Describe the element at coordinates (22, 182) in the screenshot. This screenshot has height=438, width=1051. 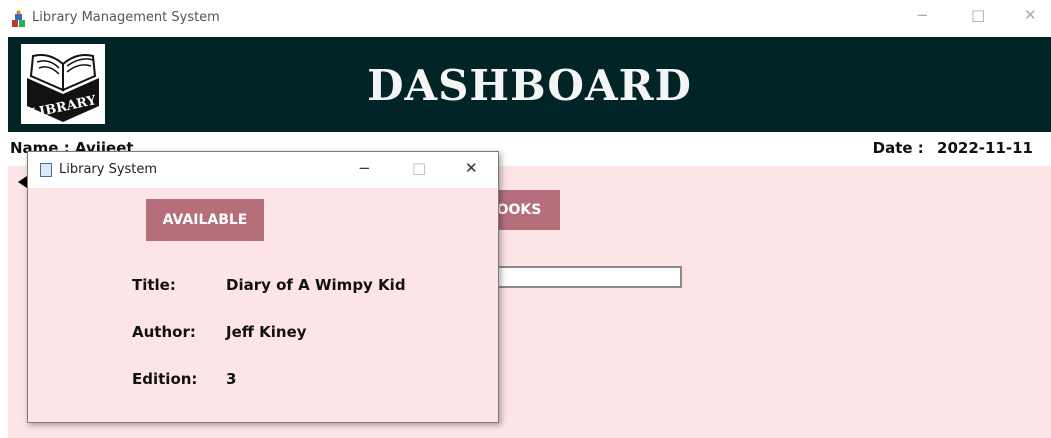
I see `back-arrow-icon` at that location.